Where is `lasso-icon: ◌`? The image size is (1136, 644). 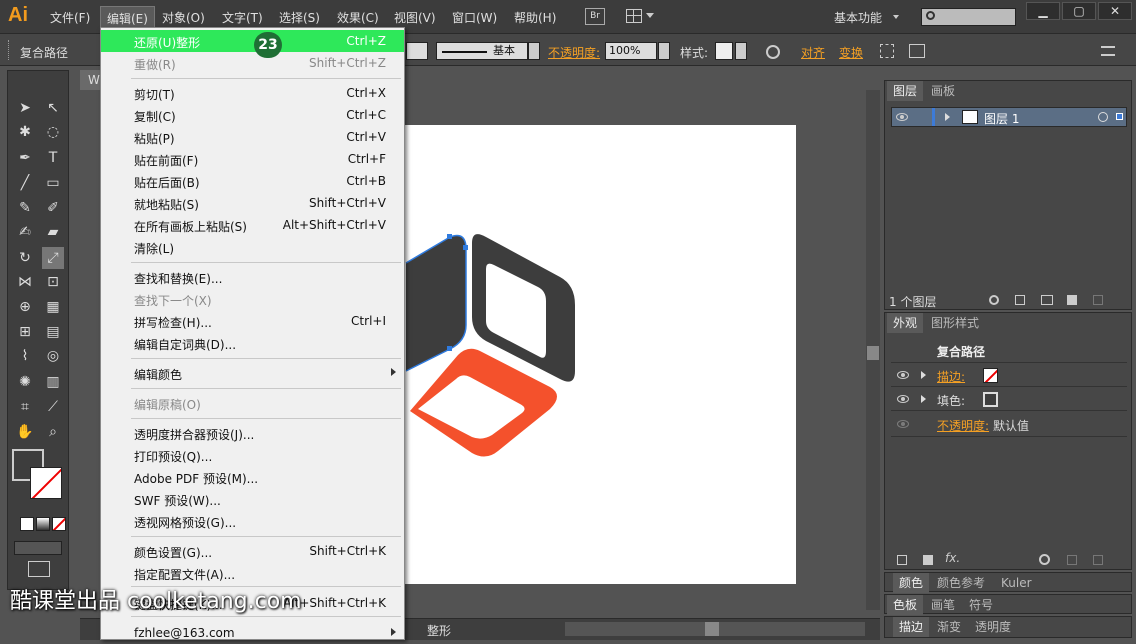
lasso-icon: ◌ is located at coordinates (53, 132).